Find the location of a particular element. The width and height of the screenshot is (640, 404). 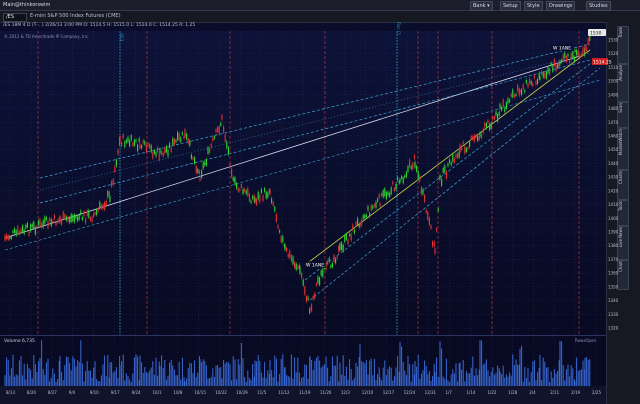

svg-text: W 1ANE is located at coordinates (562, 49).